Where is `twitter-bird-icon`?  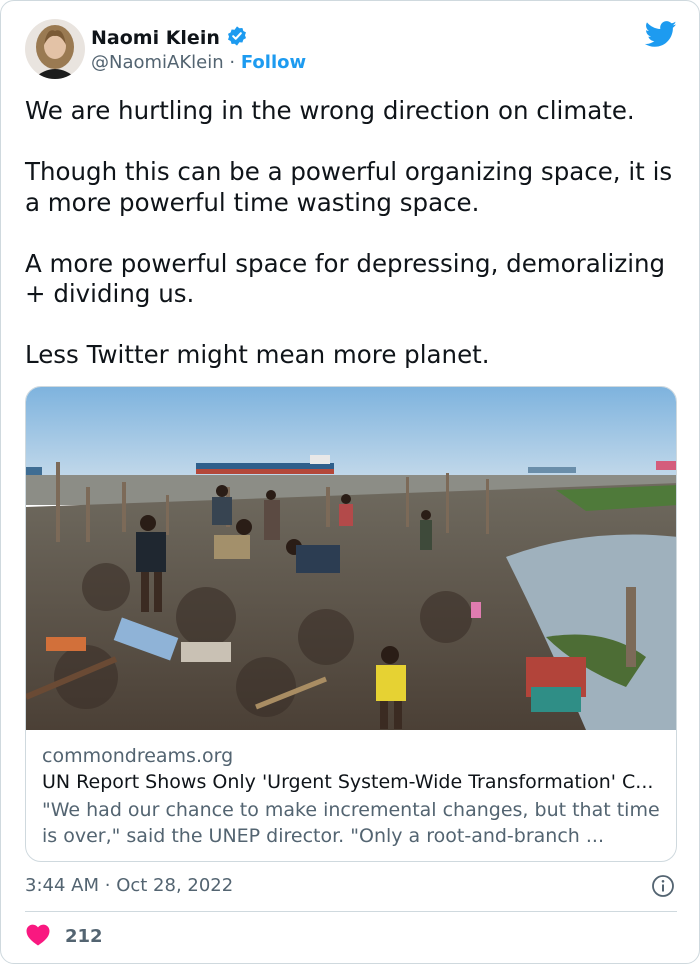
twitter-bird-icon is located at coordinates (660, 36).